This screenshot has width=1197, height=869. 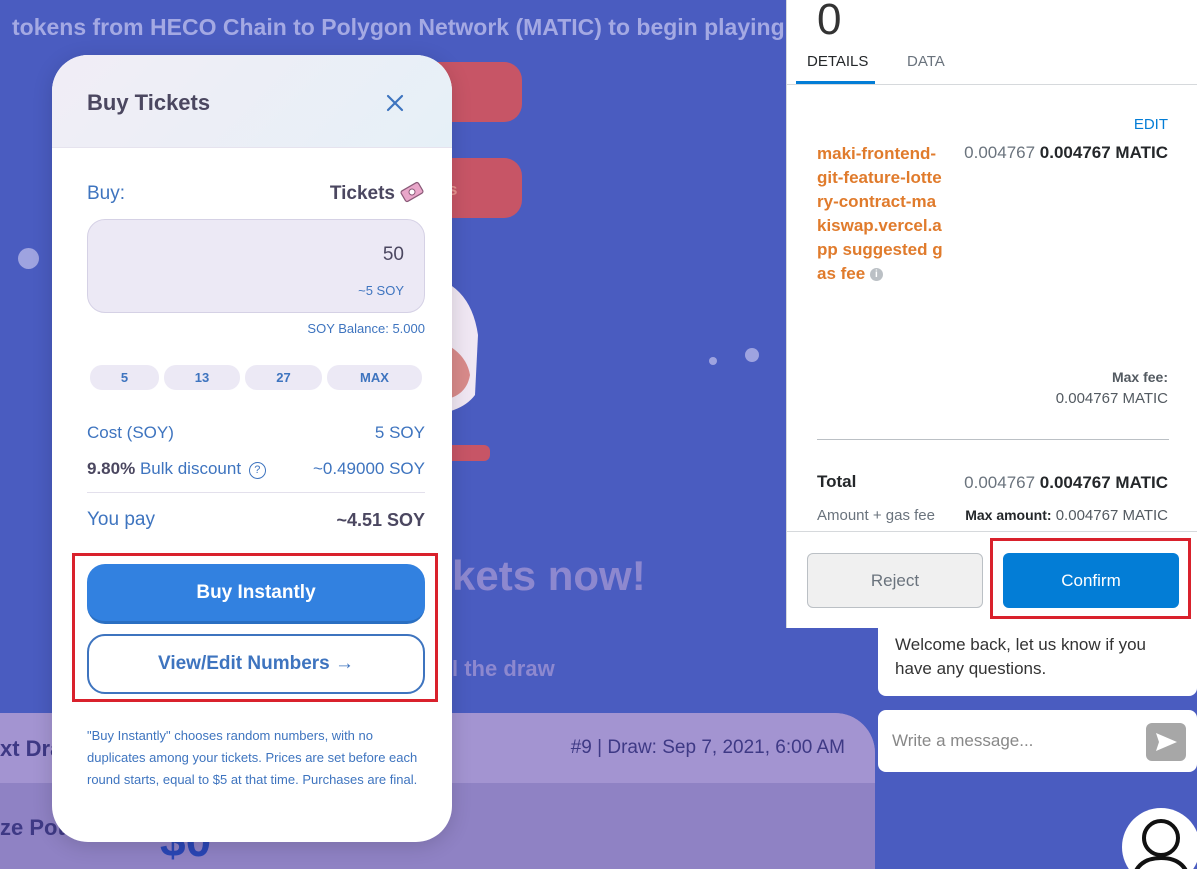 What do you see at coordinates (1000, 152) in the screenshot?
I see `gas-fee-light: 0.004767` at bounding box center [1000, 152].